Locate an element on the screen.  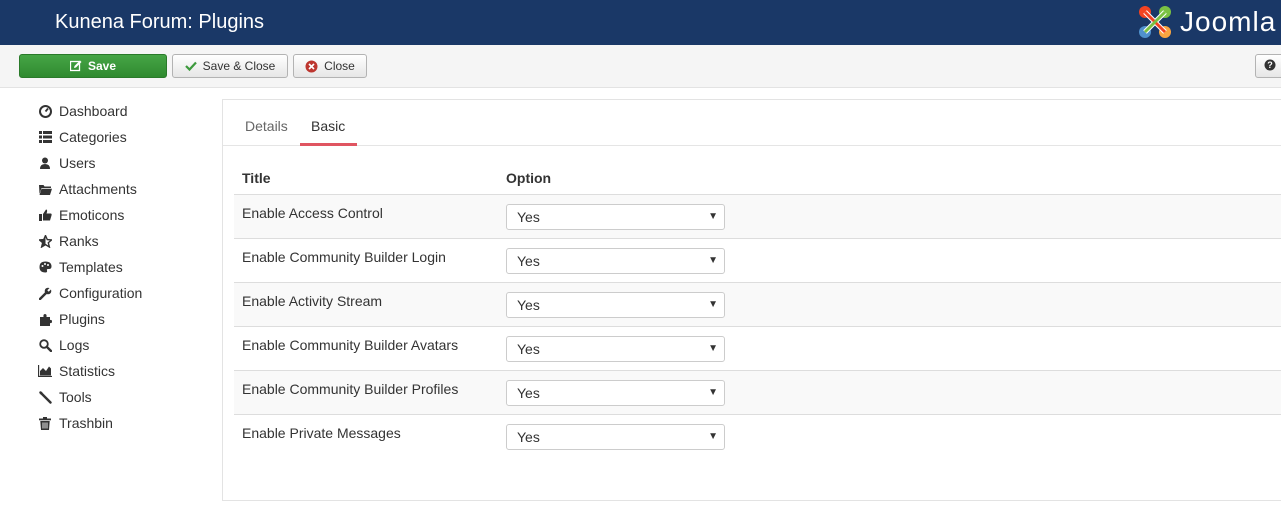
save-button: Save is located at coordinates (93, 66).